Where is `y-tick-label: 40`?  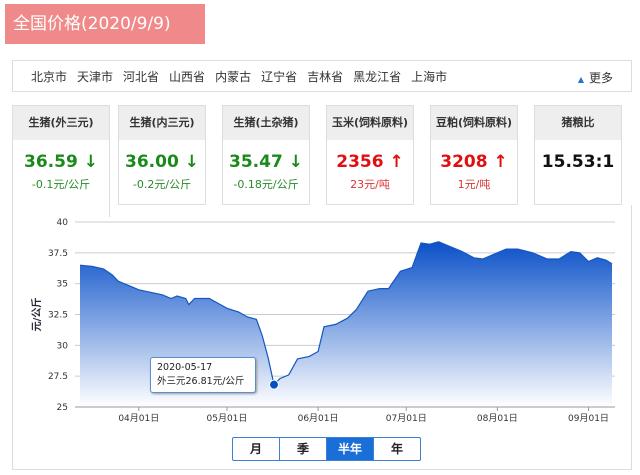 y-tick-label: 40 is located at coordinates (63, 223).